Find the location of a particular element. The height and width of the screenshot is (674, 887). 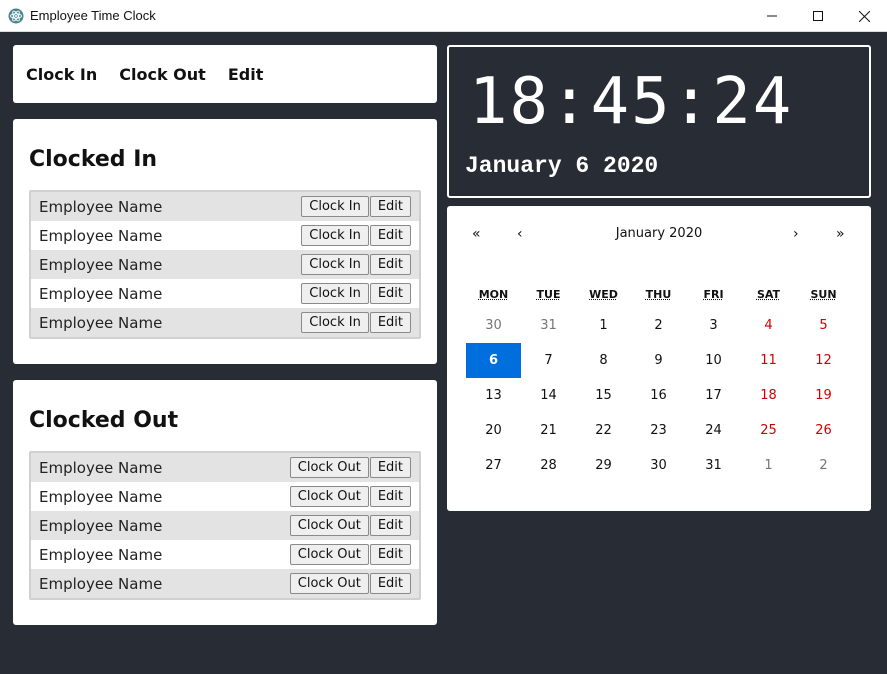

calendar-day: 27 is located at coordinates (493, 465).